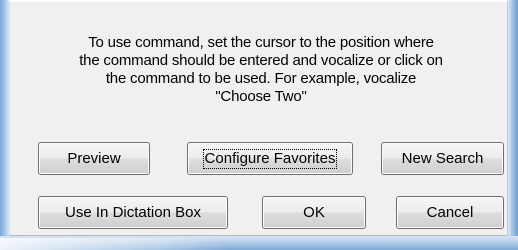  What do you see at coordinates (94, 158) in the screenshot?
I see `preview-button: Preview` at bounding box center [94, 158].